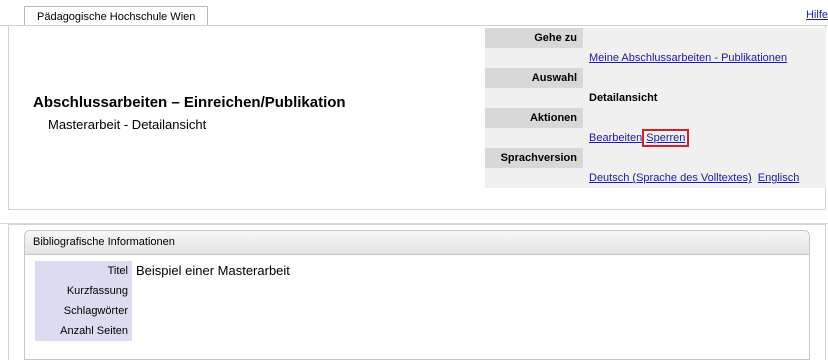 This screenshot has height=360, width=828. Describe the element at coordinates (162, 291) in the screenshot. I see `field-row: Kurzfassung` at that location.